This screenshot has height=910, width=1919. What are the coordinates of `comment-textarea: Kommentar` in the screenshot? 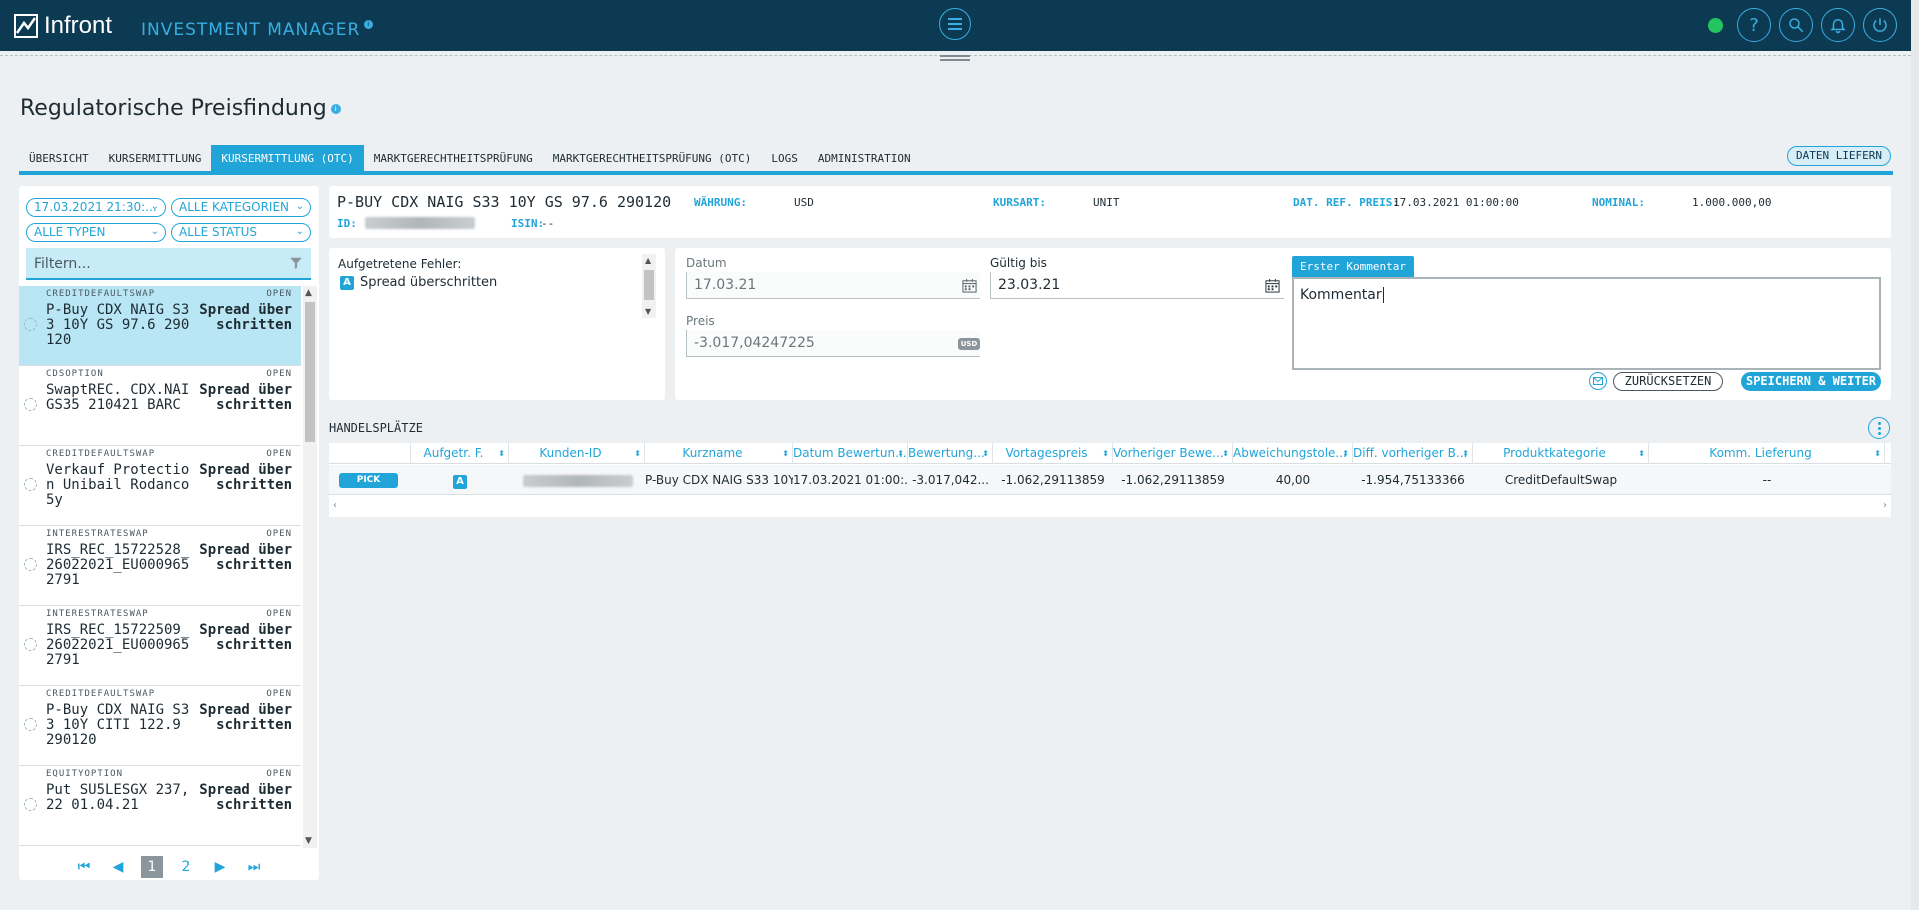 It's located at (1586, 323).